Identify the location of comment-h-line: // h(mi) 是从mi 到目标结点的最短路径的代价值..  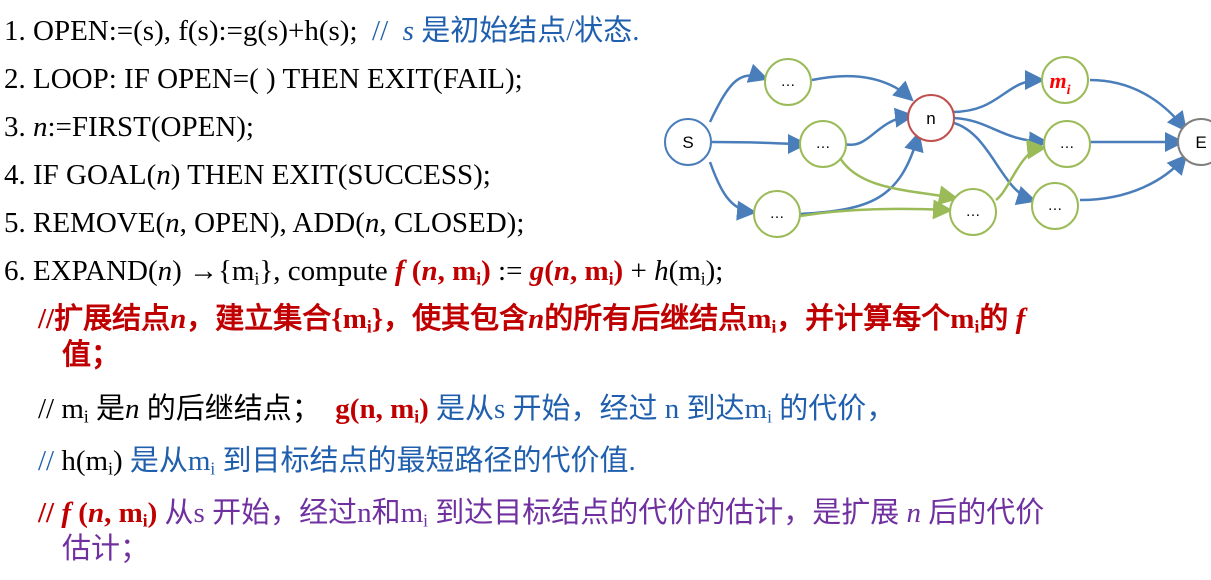
(337, 461).